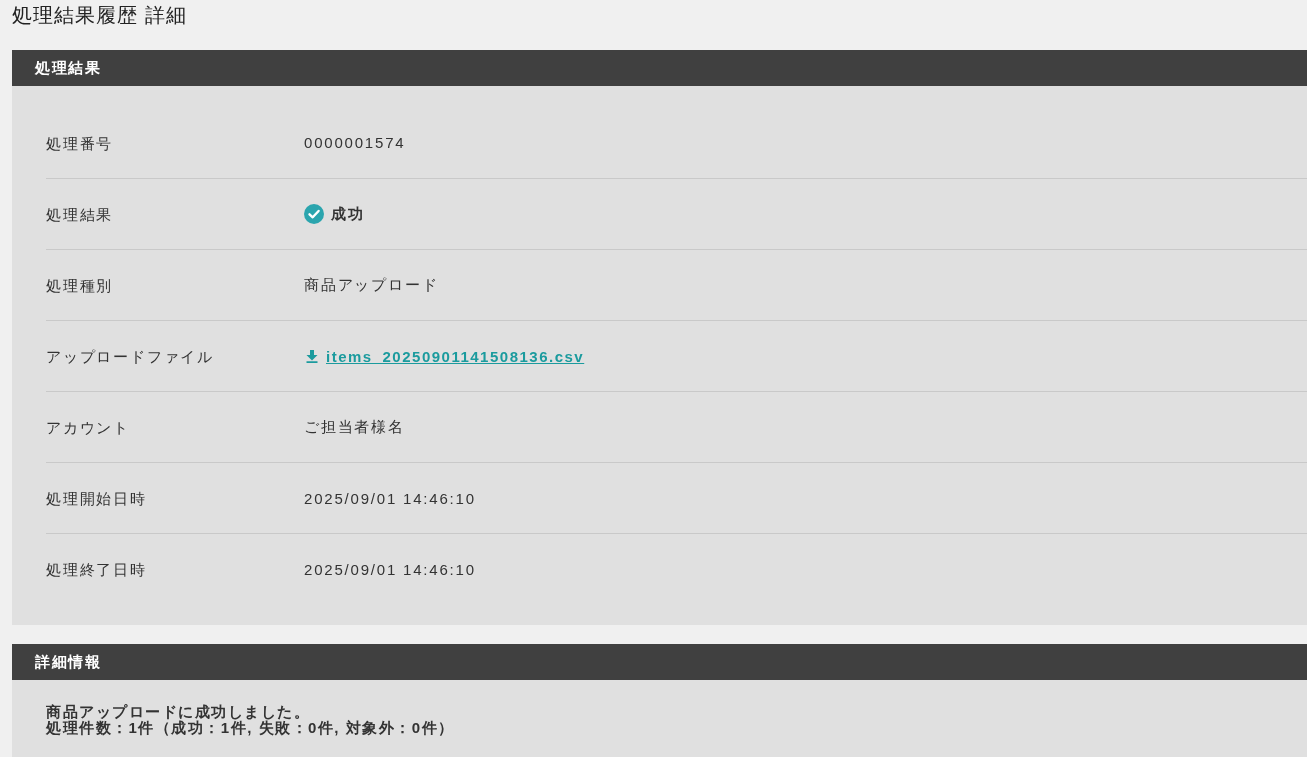  Describe the element at coordinates (659, 68) in the screenshot. I see `section-header: 処理結果` at that location.